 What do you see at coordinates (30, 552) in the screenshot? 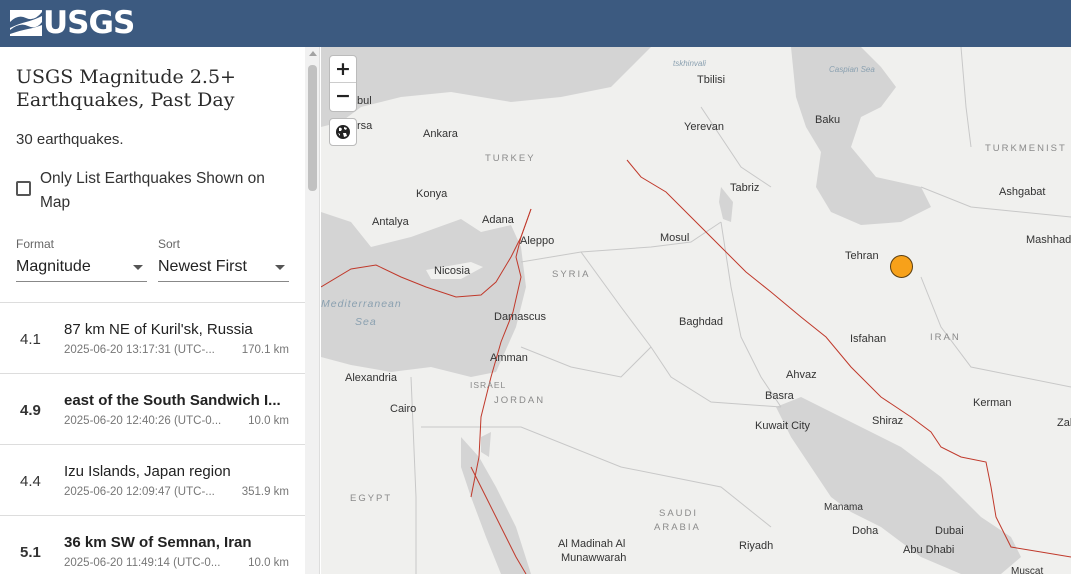
I see `earthquake-magnitude: 5.1` at bounding box center [30, 552].